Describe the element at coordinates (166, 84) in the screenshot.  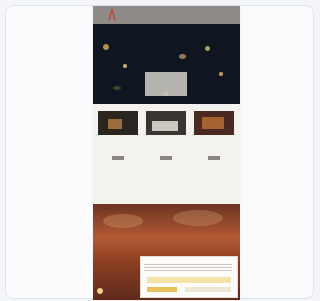
I see `hero-title-box` at that location.